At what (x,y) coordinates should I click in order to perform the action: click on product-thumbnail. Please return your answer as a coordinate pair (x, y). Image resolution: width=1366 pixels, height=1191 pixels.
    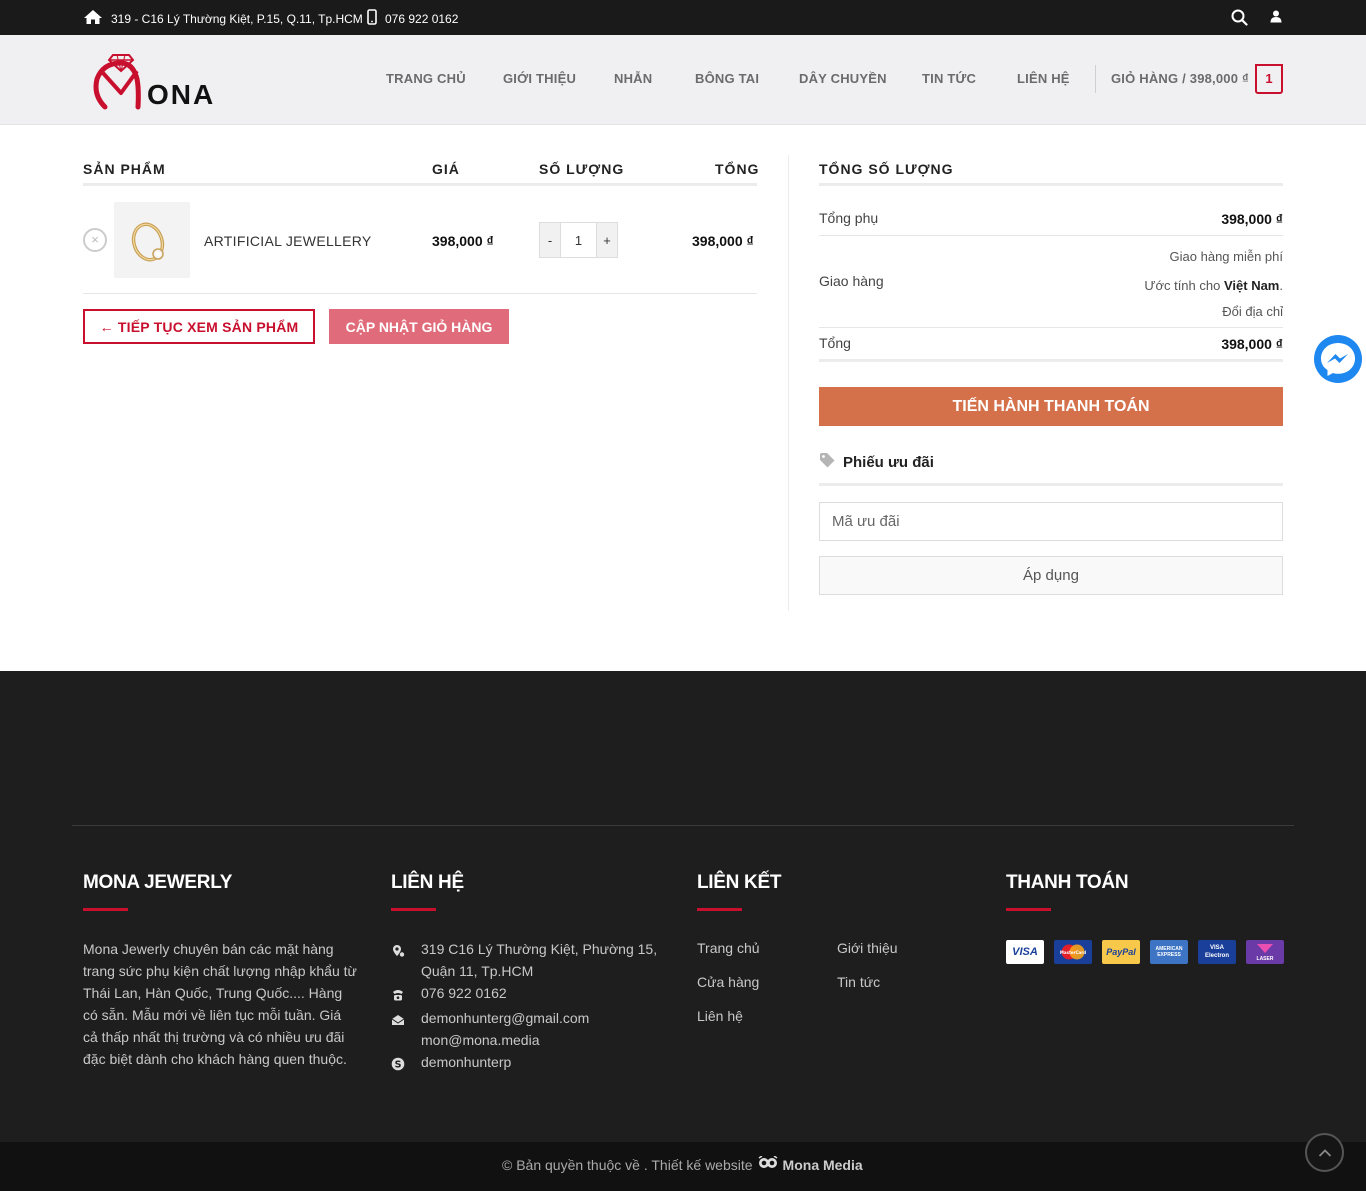
    Looking at the image, I should click on (152, 240).